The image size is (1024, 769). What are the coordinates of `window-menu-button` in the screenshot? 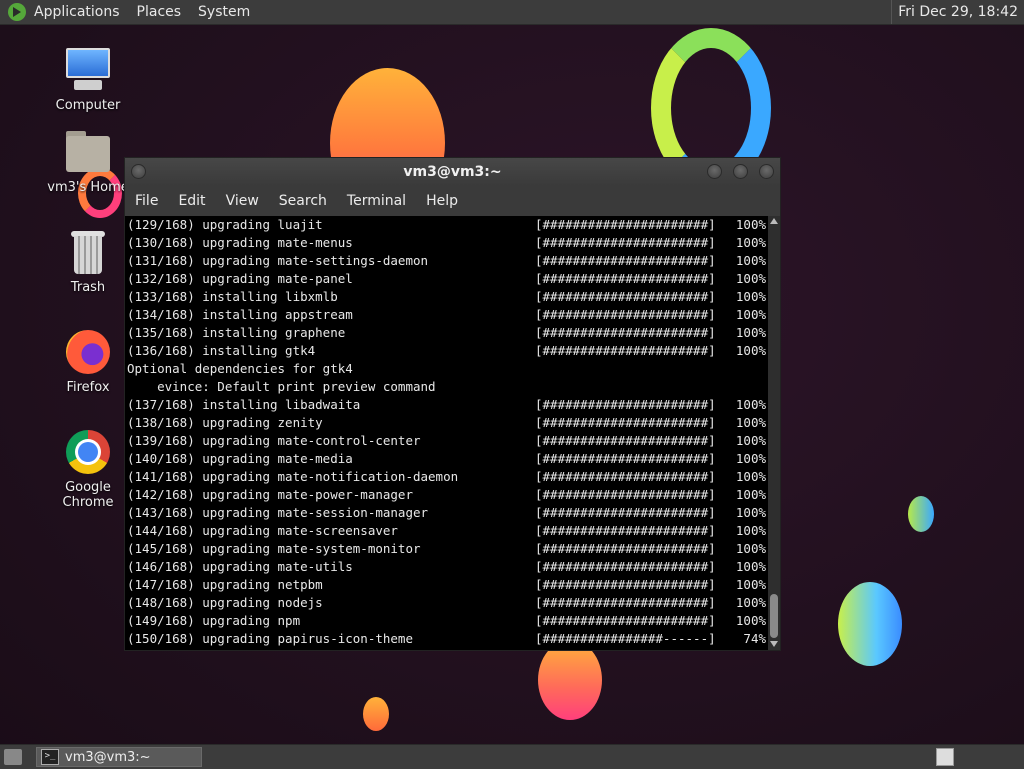 It's located at (138, 171).